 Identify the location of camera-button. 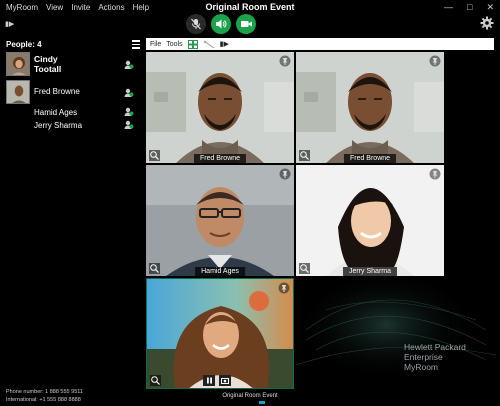
(246, 24).